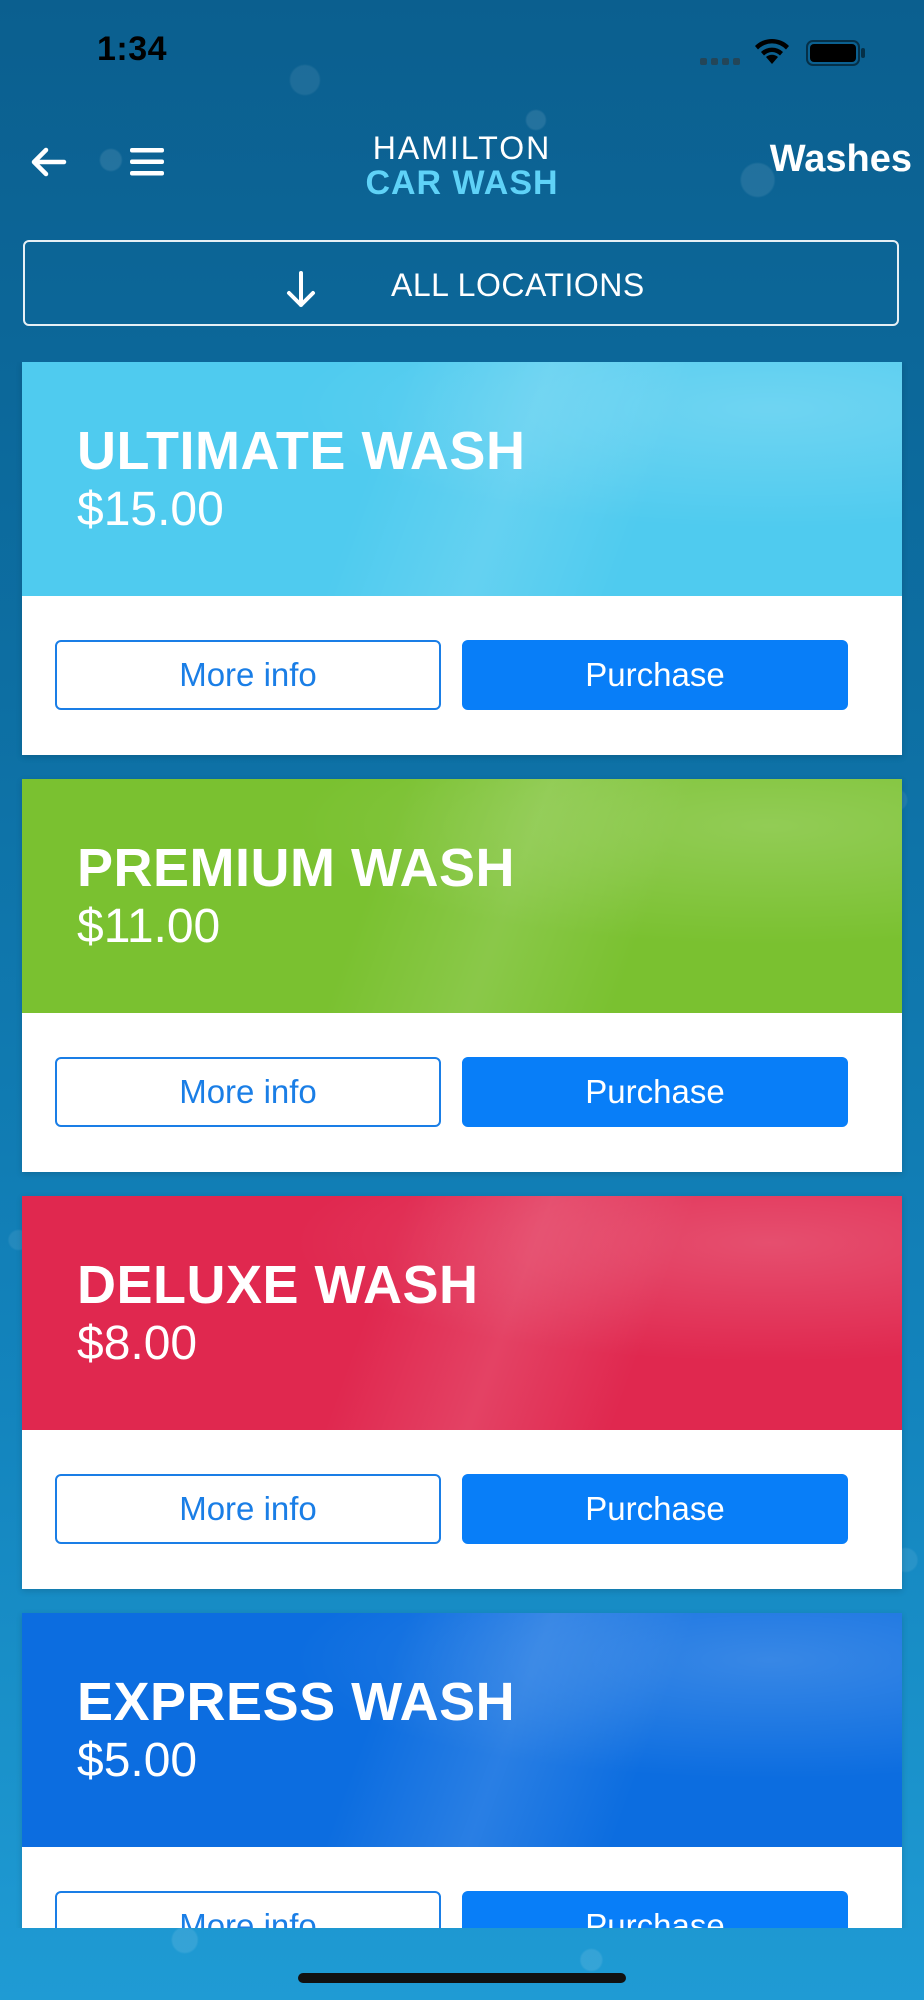 The image size is (924, 2000). I want to click on status-time: 1:34, so click(132, 49).